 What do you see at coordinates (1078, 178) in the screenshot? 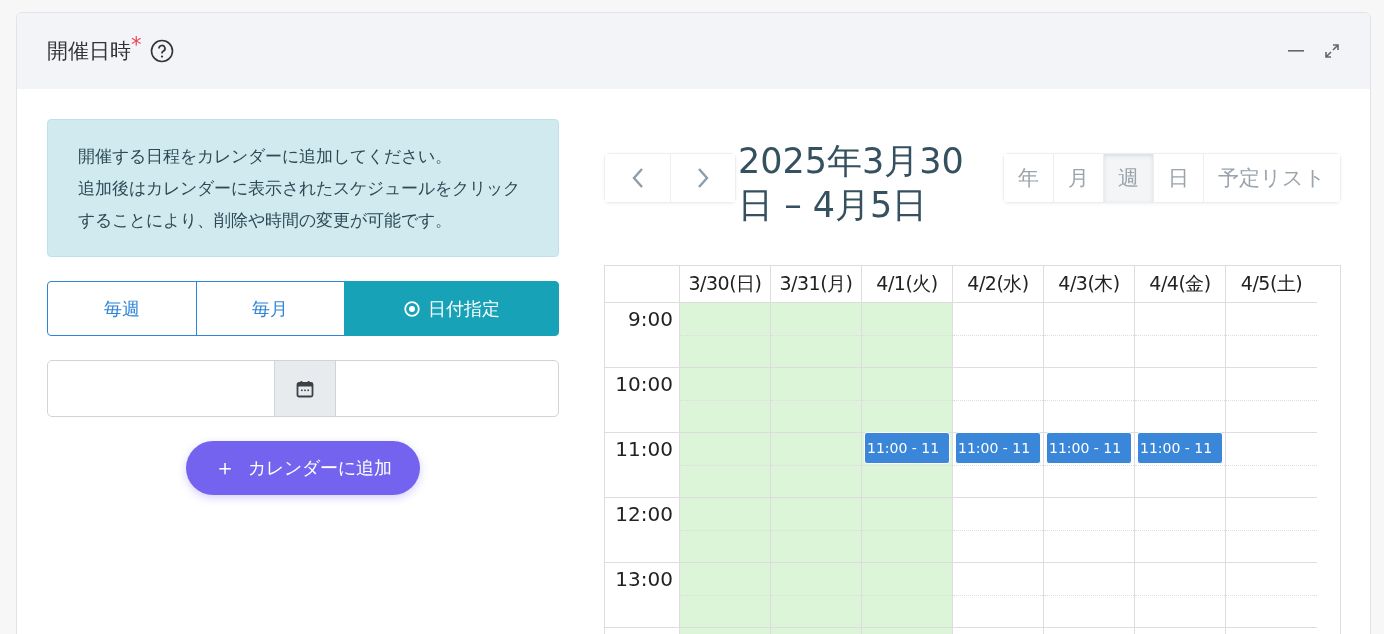
I see `view-button: 月` at bounding box center [1078, 178].